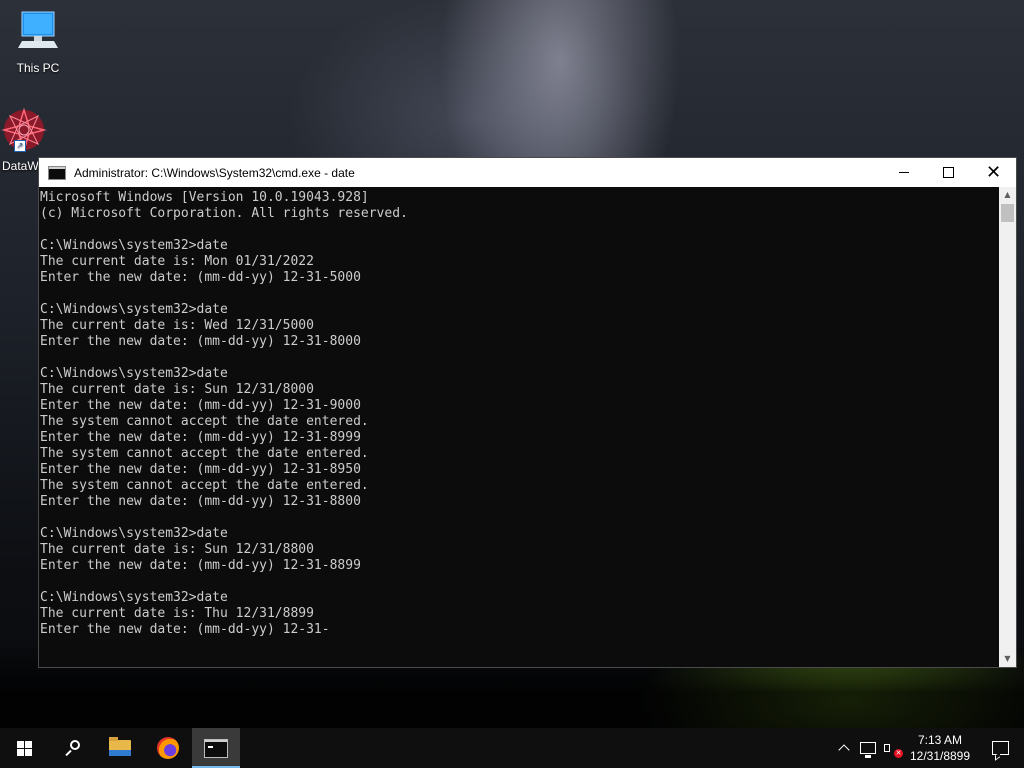 This screenshot has height=768, width=1024. Describe the element at coordinates (185, 629) in the screenshot. I see `console-line: Enter the new date: (mm-dd-yy) 12-31-` at that location.